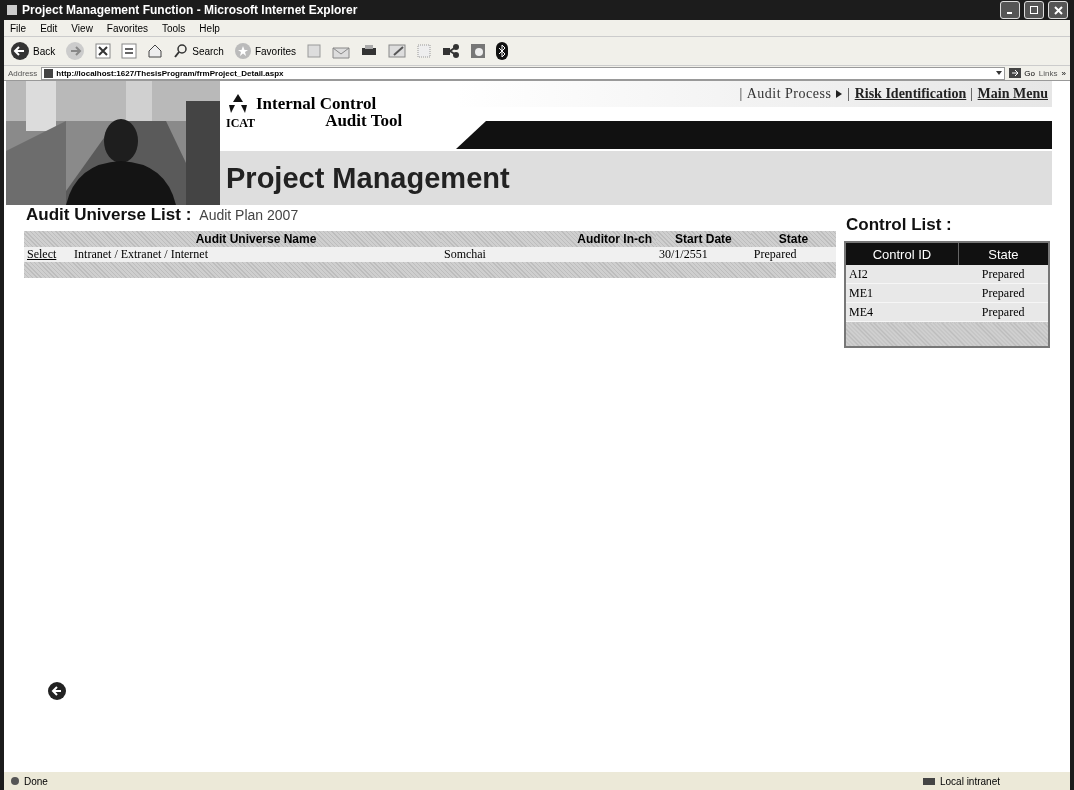  Describe the element at coordinates (23, 73) in the screenshot. I see `address-label: Address` at that location.